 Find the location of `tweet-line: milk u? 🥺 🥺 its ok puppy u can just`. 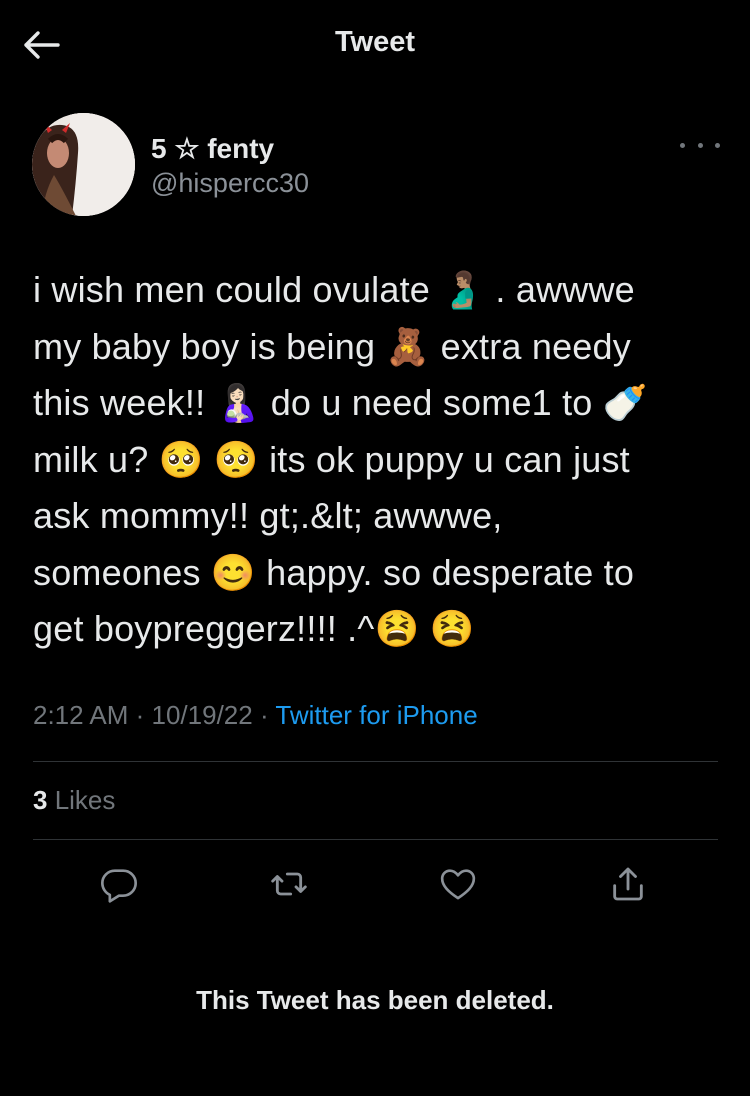

tweet-line: milk u? 🥺 🥺 its ok puppy u can just is located at coordinates (331, 459).